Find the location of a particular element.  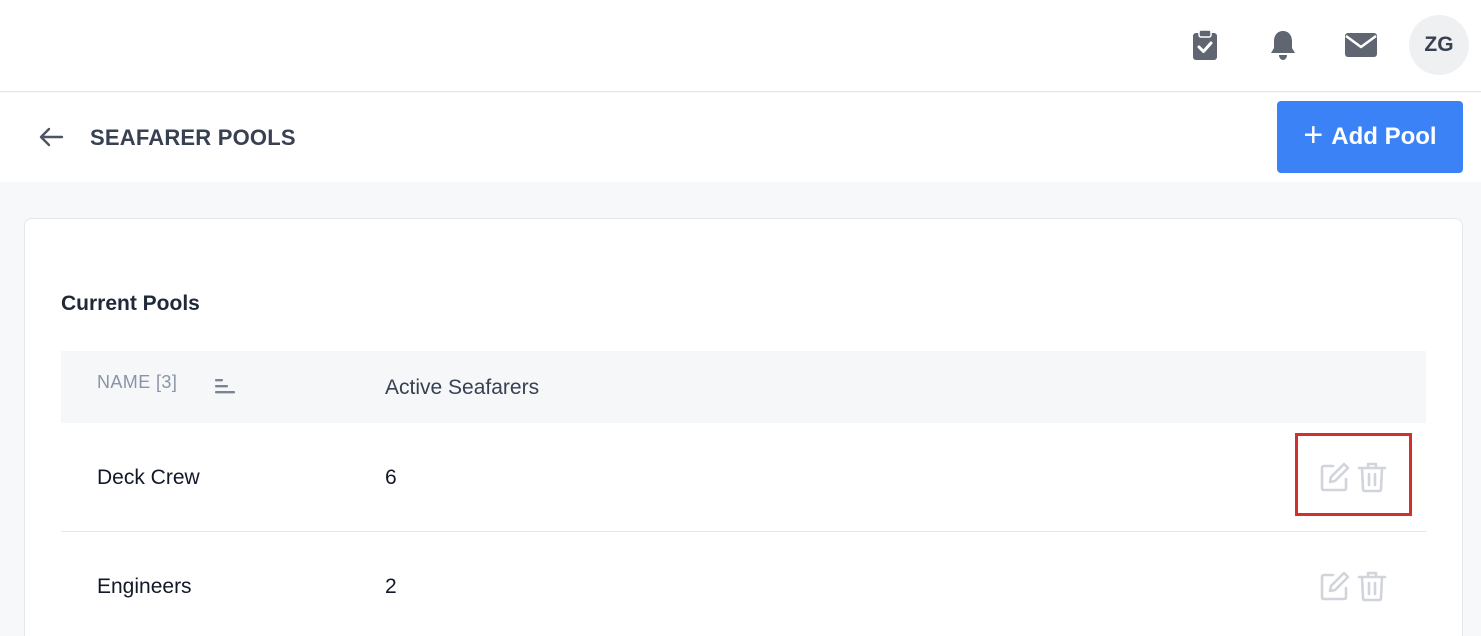

sort-icon is located at coordinates (225, 386).